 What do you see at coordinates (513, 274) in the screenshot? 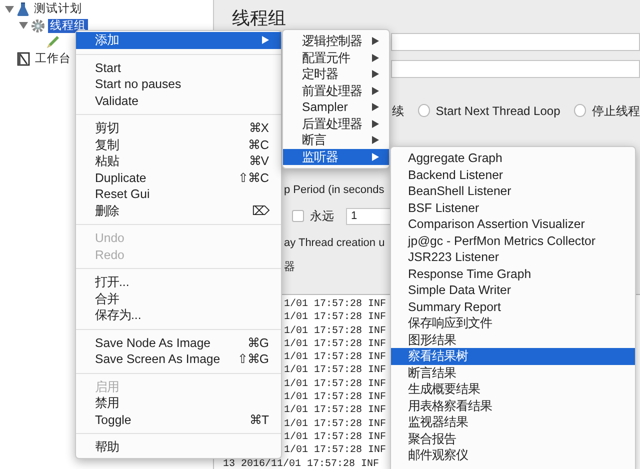
I see `menu-item: Response Time Graph` at bounding box center [513, 274].